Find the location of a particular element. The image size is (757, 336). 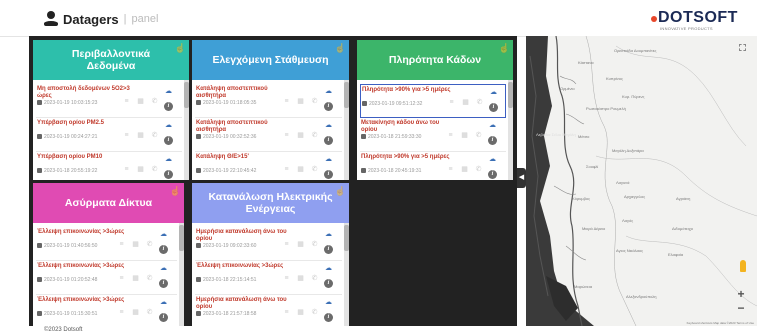

dotsoft-logo: DOTSOFT INNOVATIVE PRODUCTS is located at coordinates (694, 20).